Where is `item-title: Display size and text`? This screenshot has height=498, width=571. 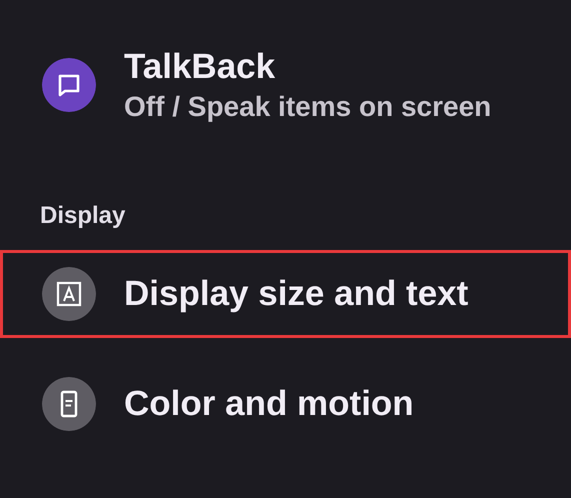 item-title: Display size and text is located at coordinates (296, 294).